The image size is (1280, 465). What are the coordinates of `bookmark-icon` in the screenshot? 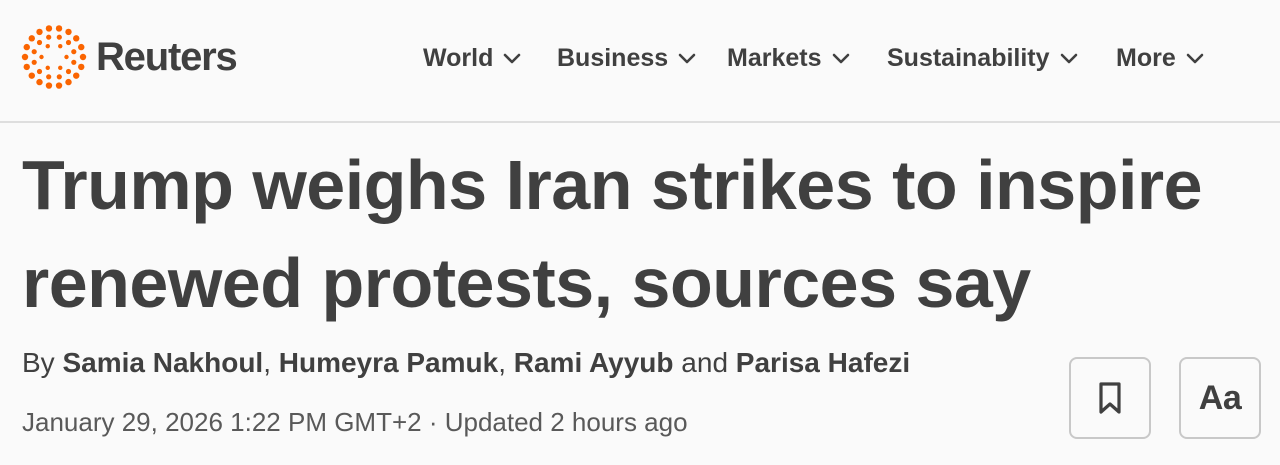 It's located at (1110, 398).